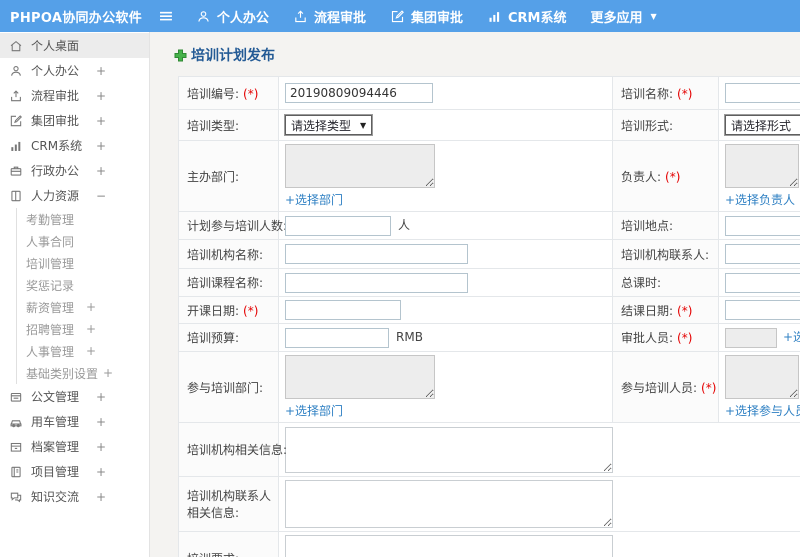  What do you see at coordinates (55, 71) in the screenshot?
I see `sidebar-item-label: 个人办公` at bounding box center [55, 71].